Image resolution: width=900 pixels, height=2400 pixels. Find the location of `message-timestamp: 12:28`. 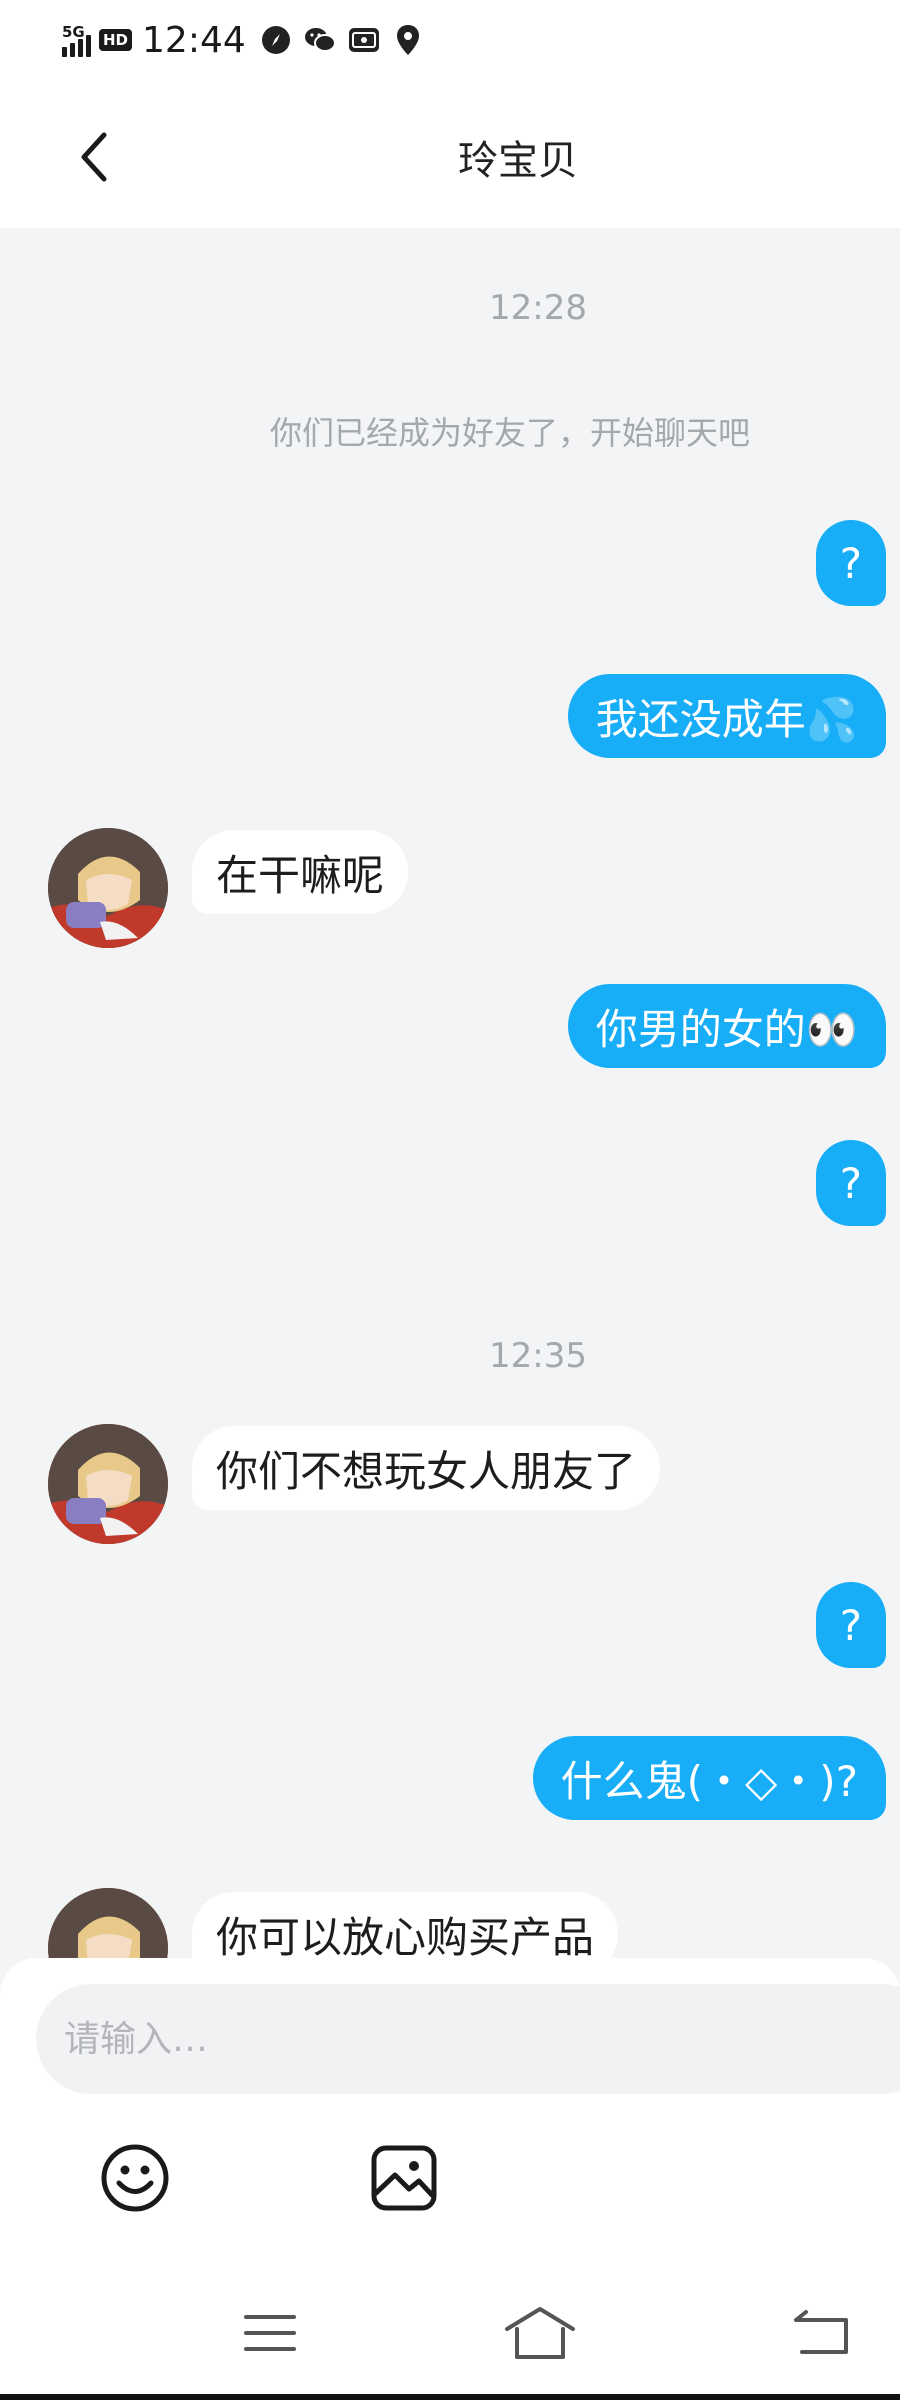

message-timestamp: 12:28 is located at coordinates (538, 308).